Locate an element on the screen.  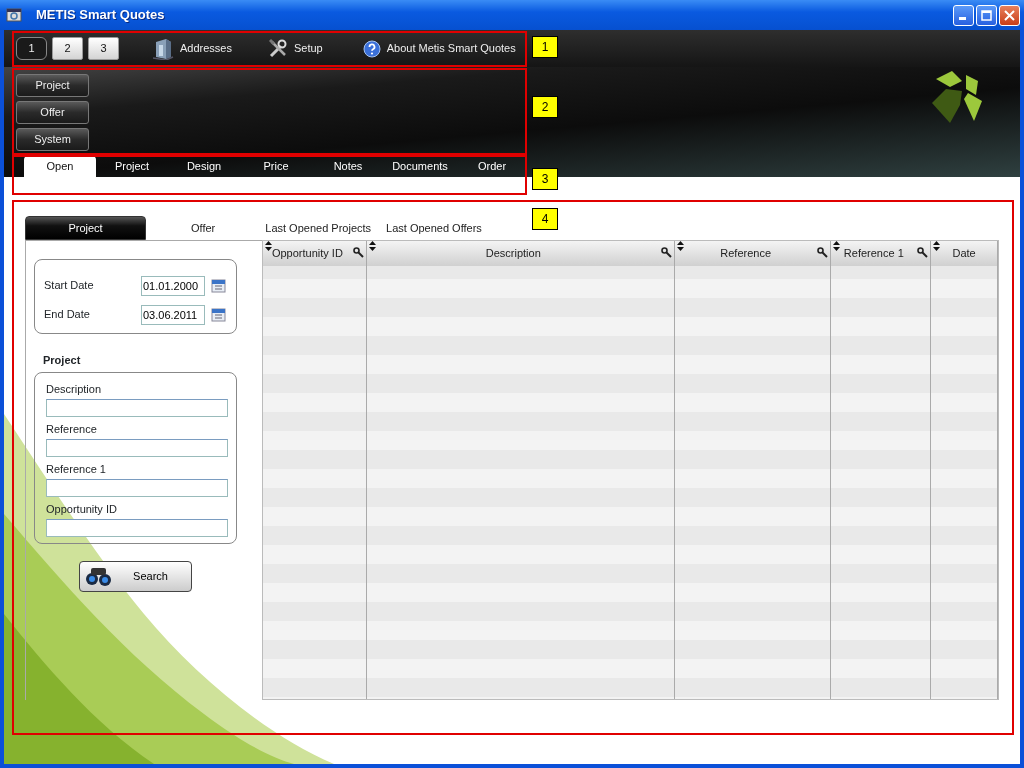
side-menu-button: System is located at coordinates (52, 139).